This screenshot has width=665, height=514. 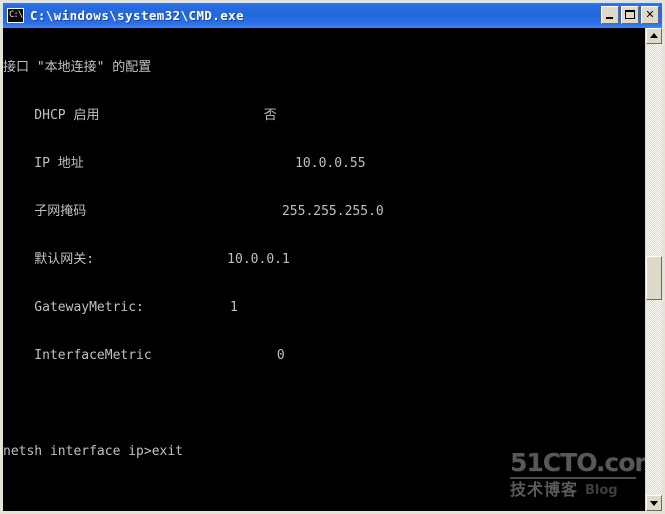 I want to click on console-line: InterfaceMetric 0, so click(x=144, y=355).